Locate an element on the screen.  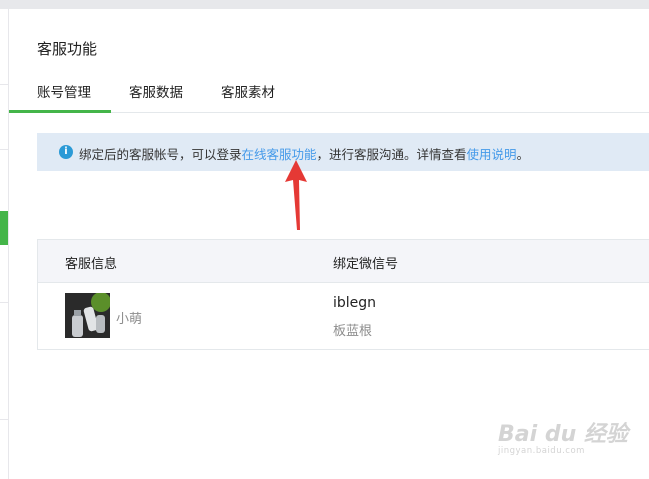
watermark-brand: Bai du 经验 is located at coordinates (563, 434).